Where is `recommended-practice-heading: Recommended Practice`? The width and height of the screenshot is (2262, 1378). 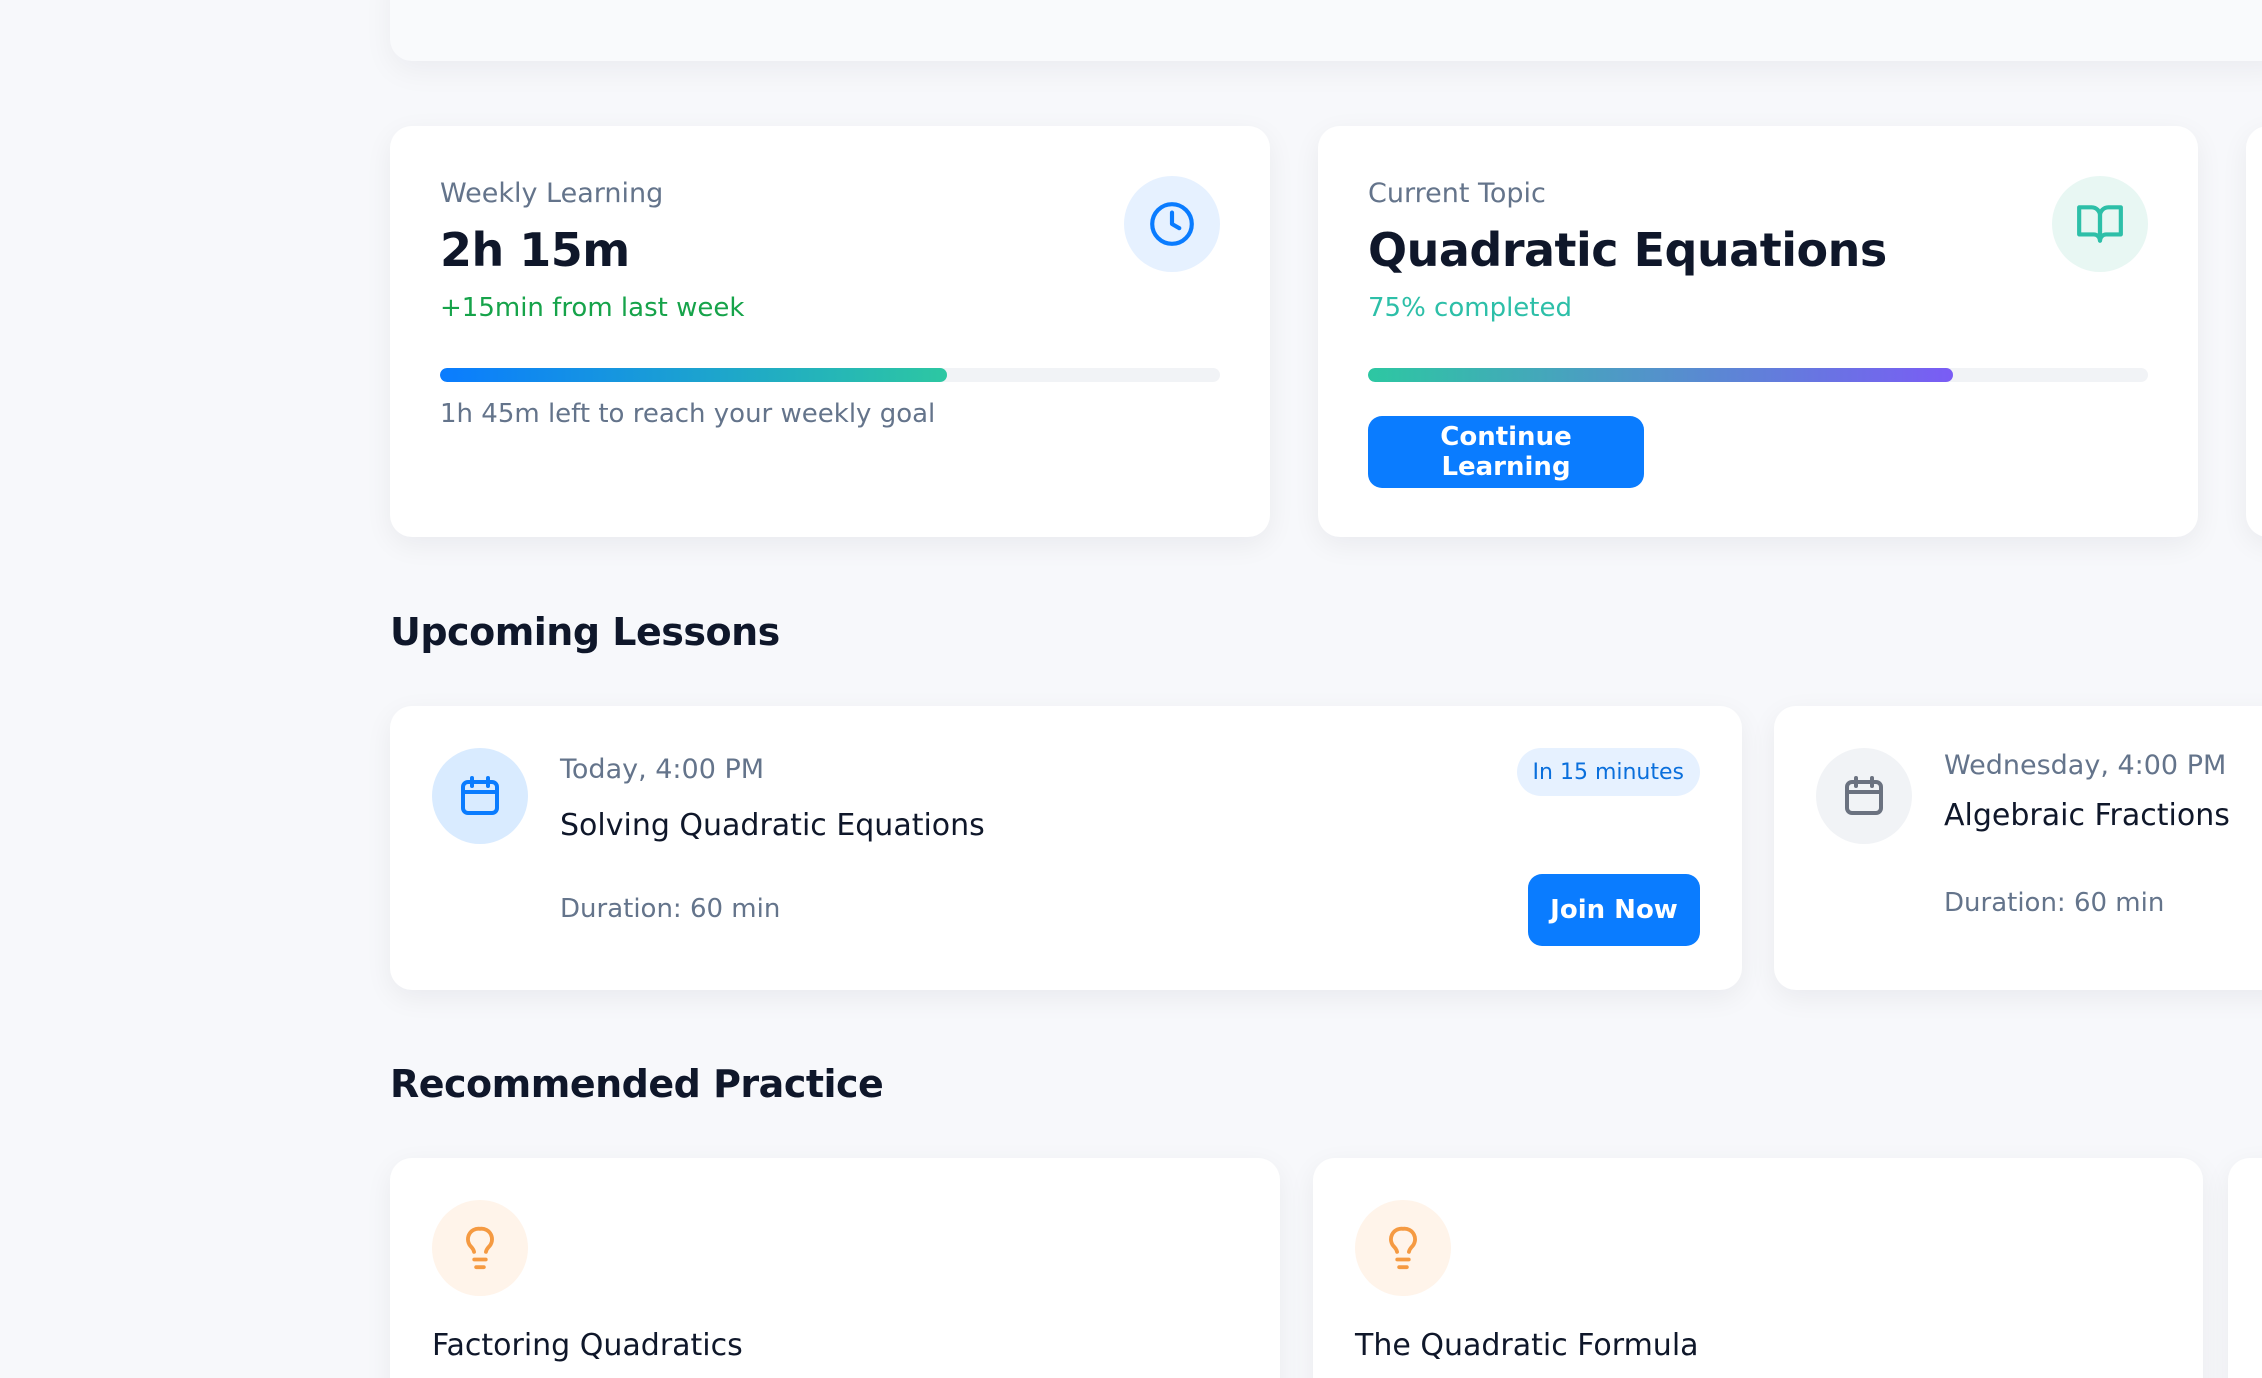 recommended-practice-heading: Recommended Practice is located at coordinates (637, 1084).